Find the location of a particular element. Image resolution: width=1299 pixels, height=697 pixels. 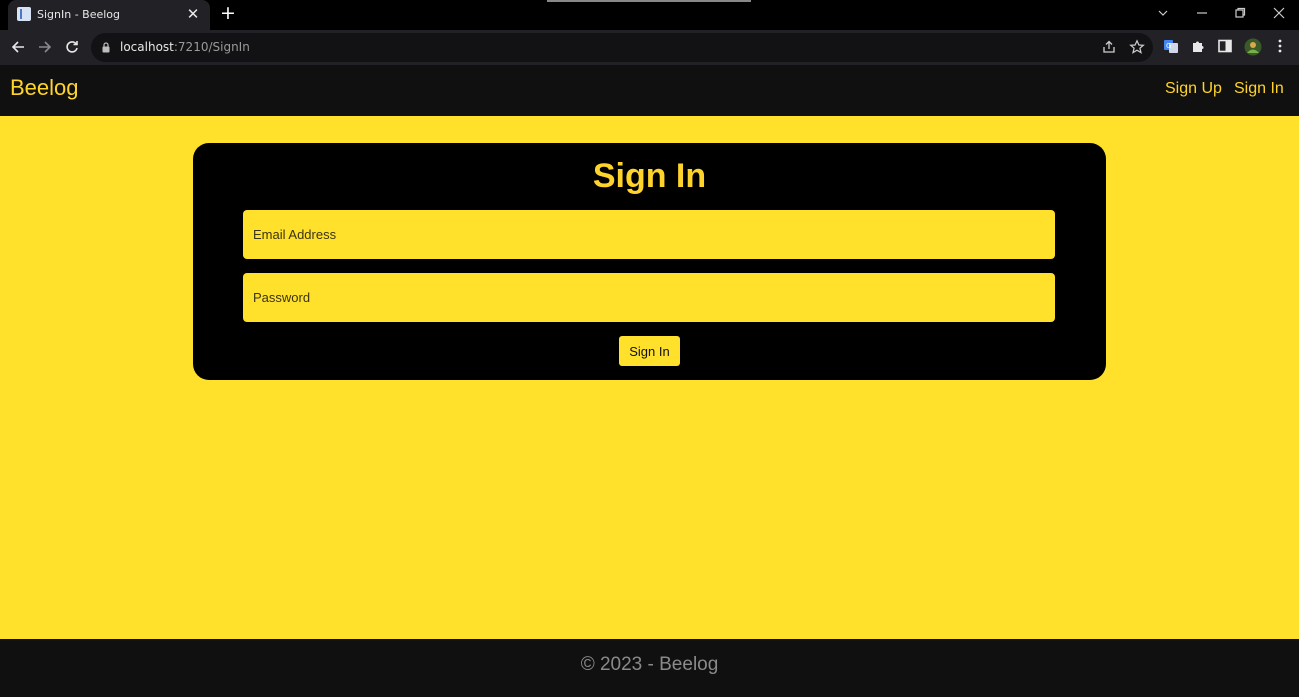

reload-icon is located at coordinates (72, 47).